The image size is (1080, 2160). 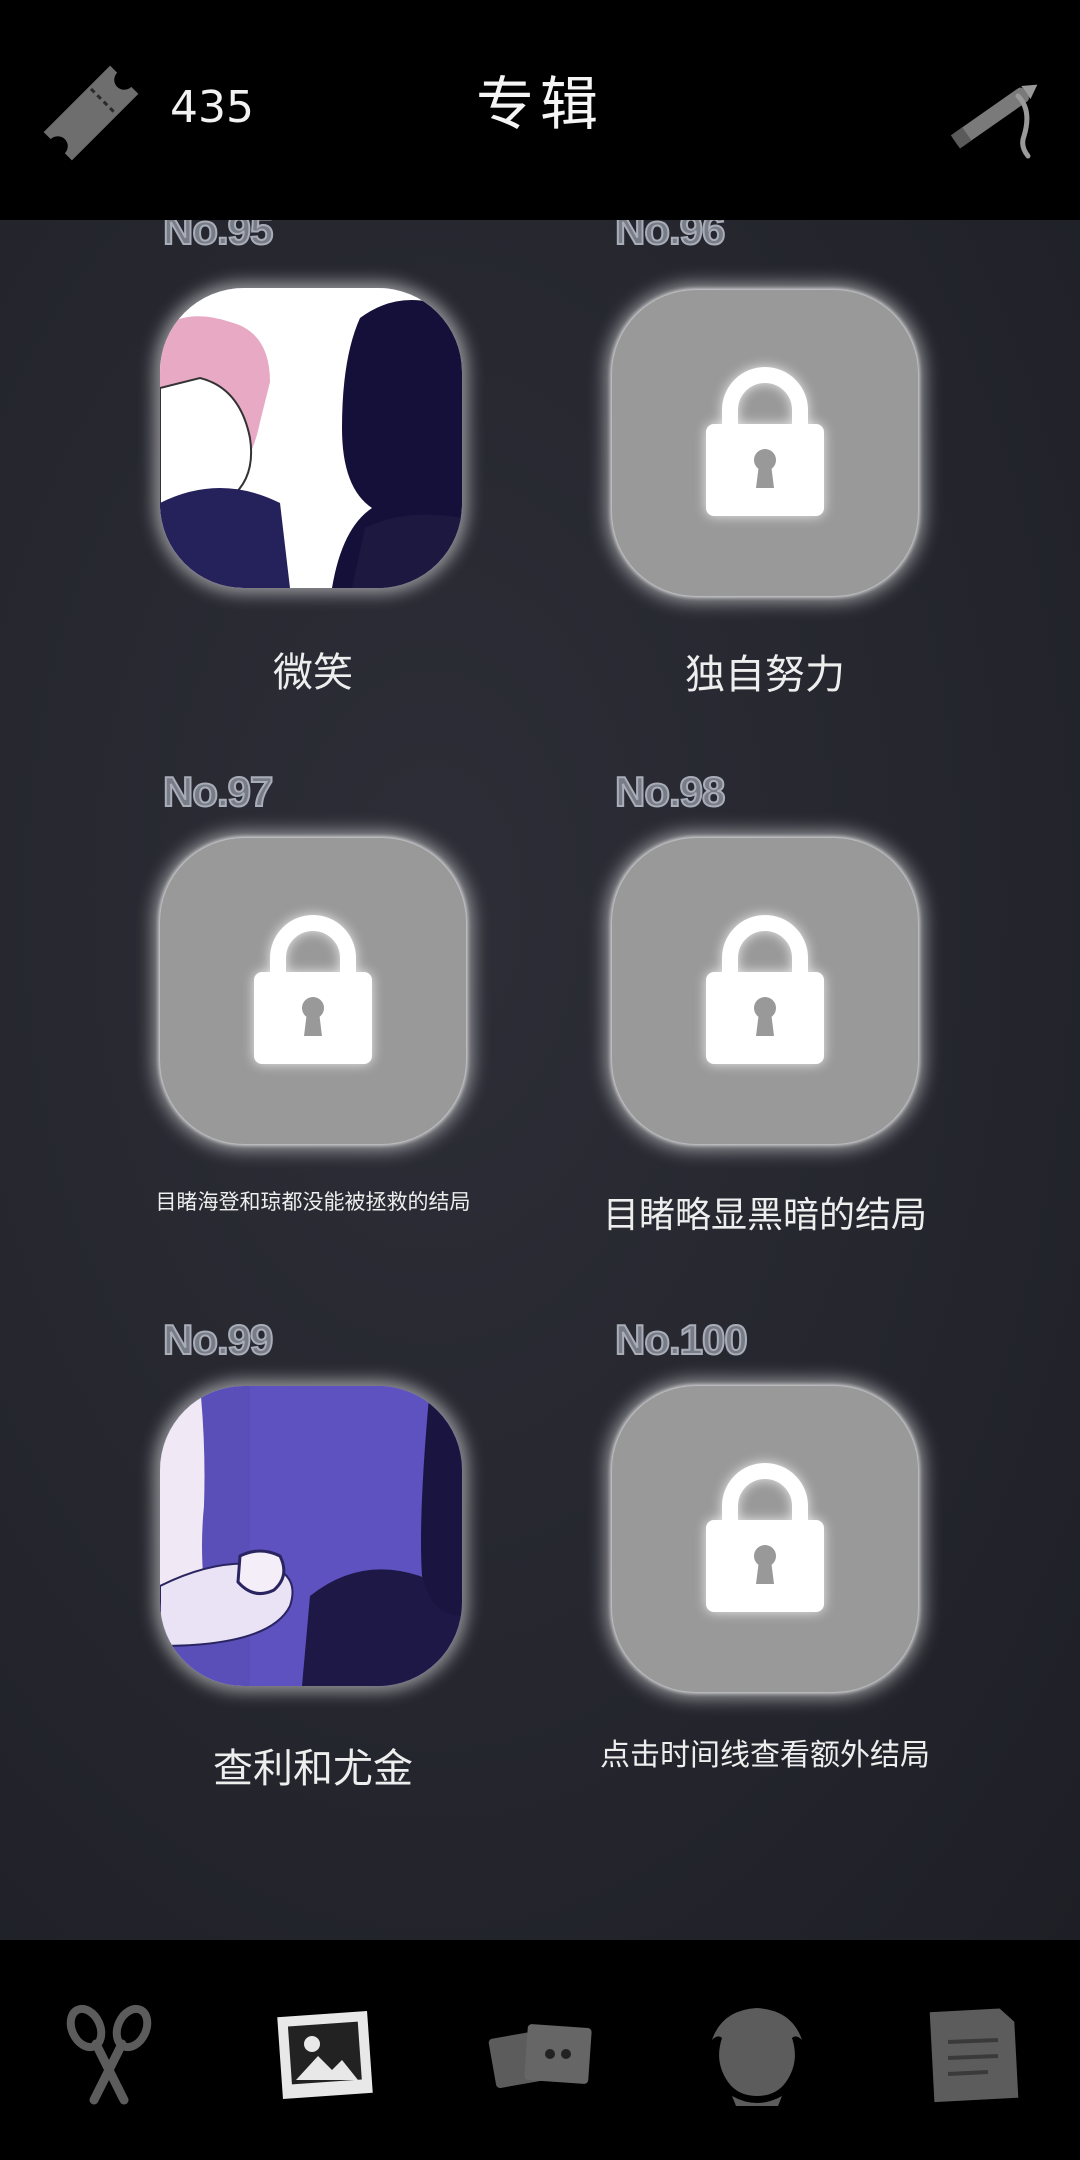 I want to click on bottom-nav, so click(x=540, y=2050).